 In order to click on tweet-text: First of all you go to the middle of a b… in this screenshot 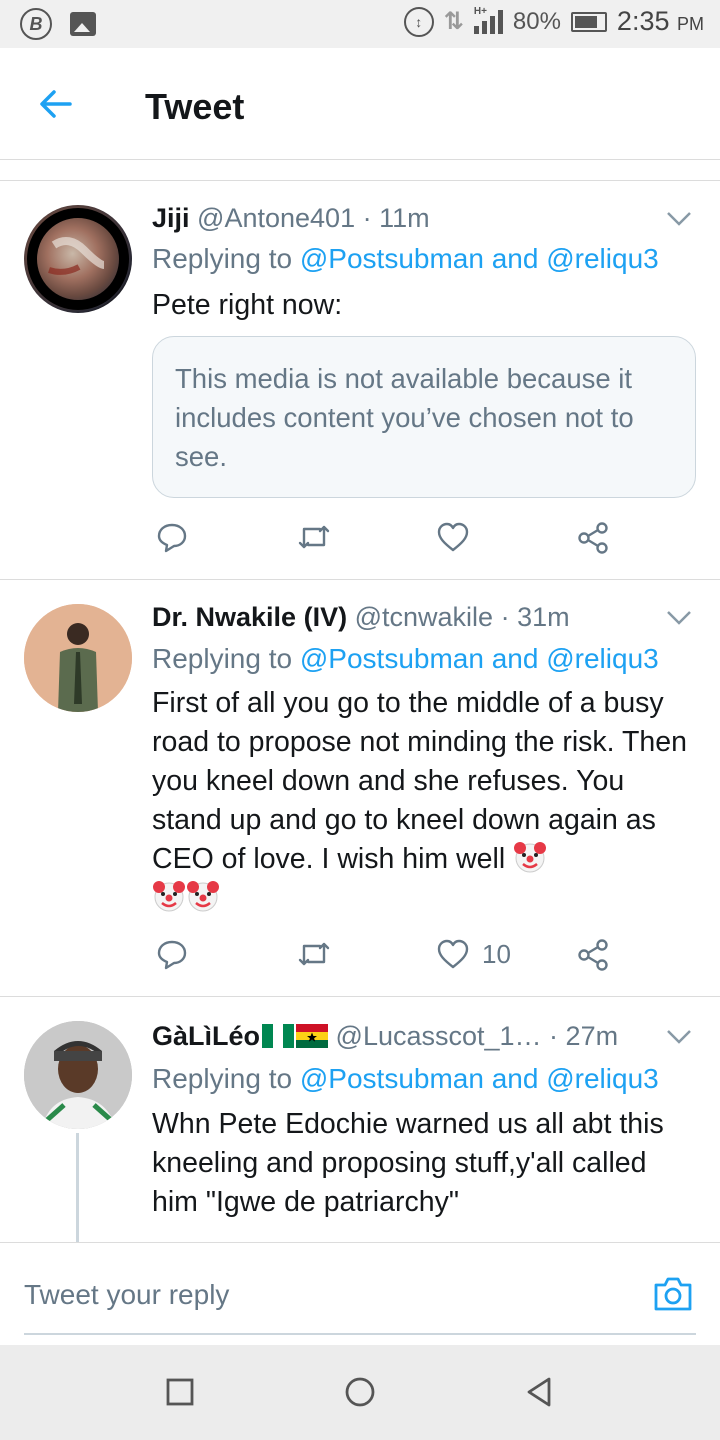, I will do `click(424, 801)`.